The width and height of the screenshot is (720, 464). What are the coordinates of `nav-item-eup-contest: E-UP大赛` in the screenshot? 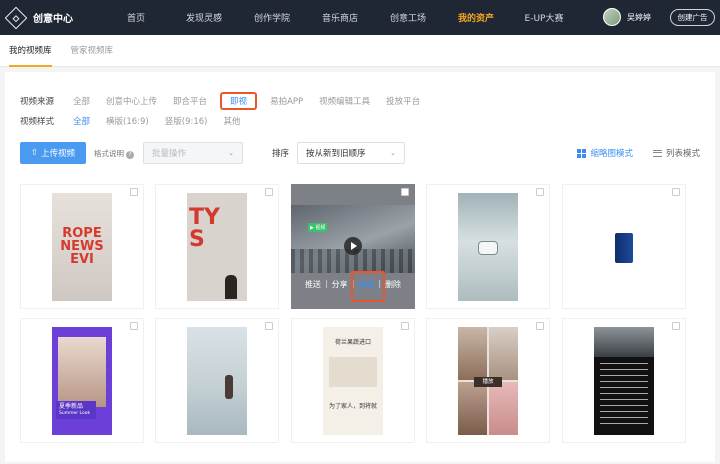 It's located at (544, 17).